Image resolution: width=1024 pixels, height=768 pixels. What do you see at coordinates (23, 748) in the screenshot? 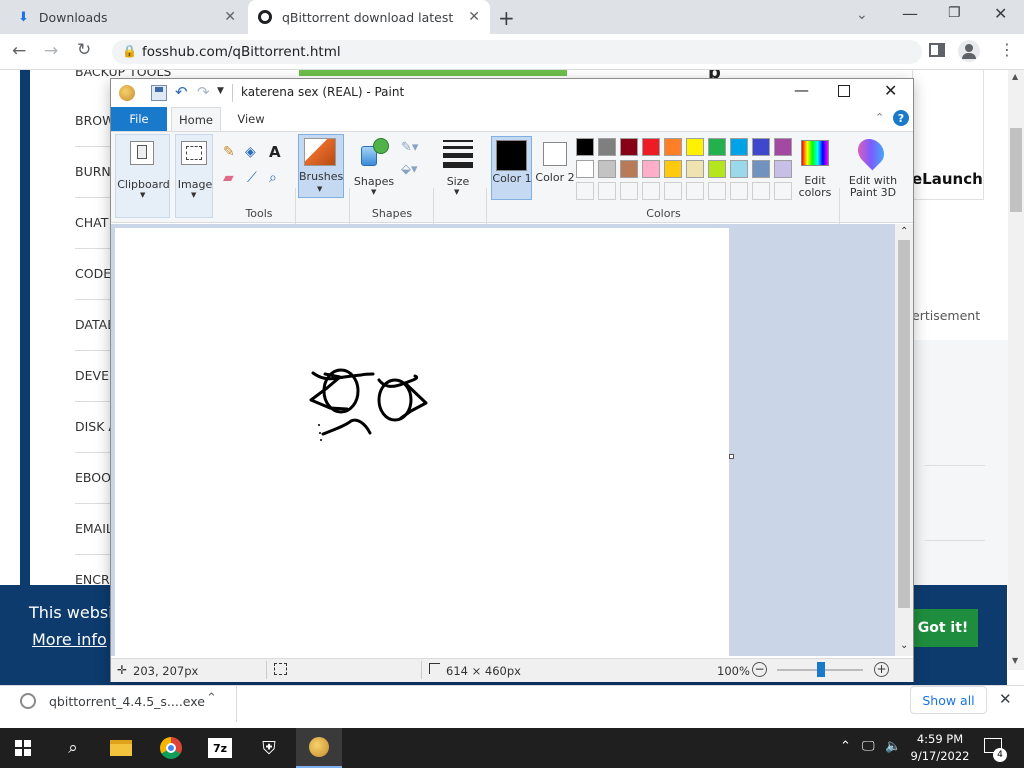
I see `start-button` at bounding box center [23, 748].